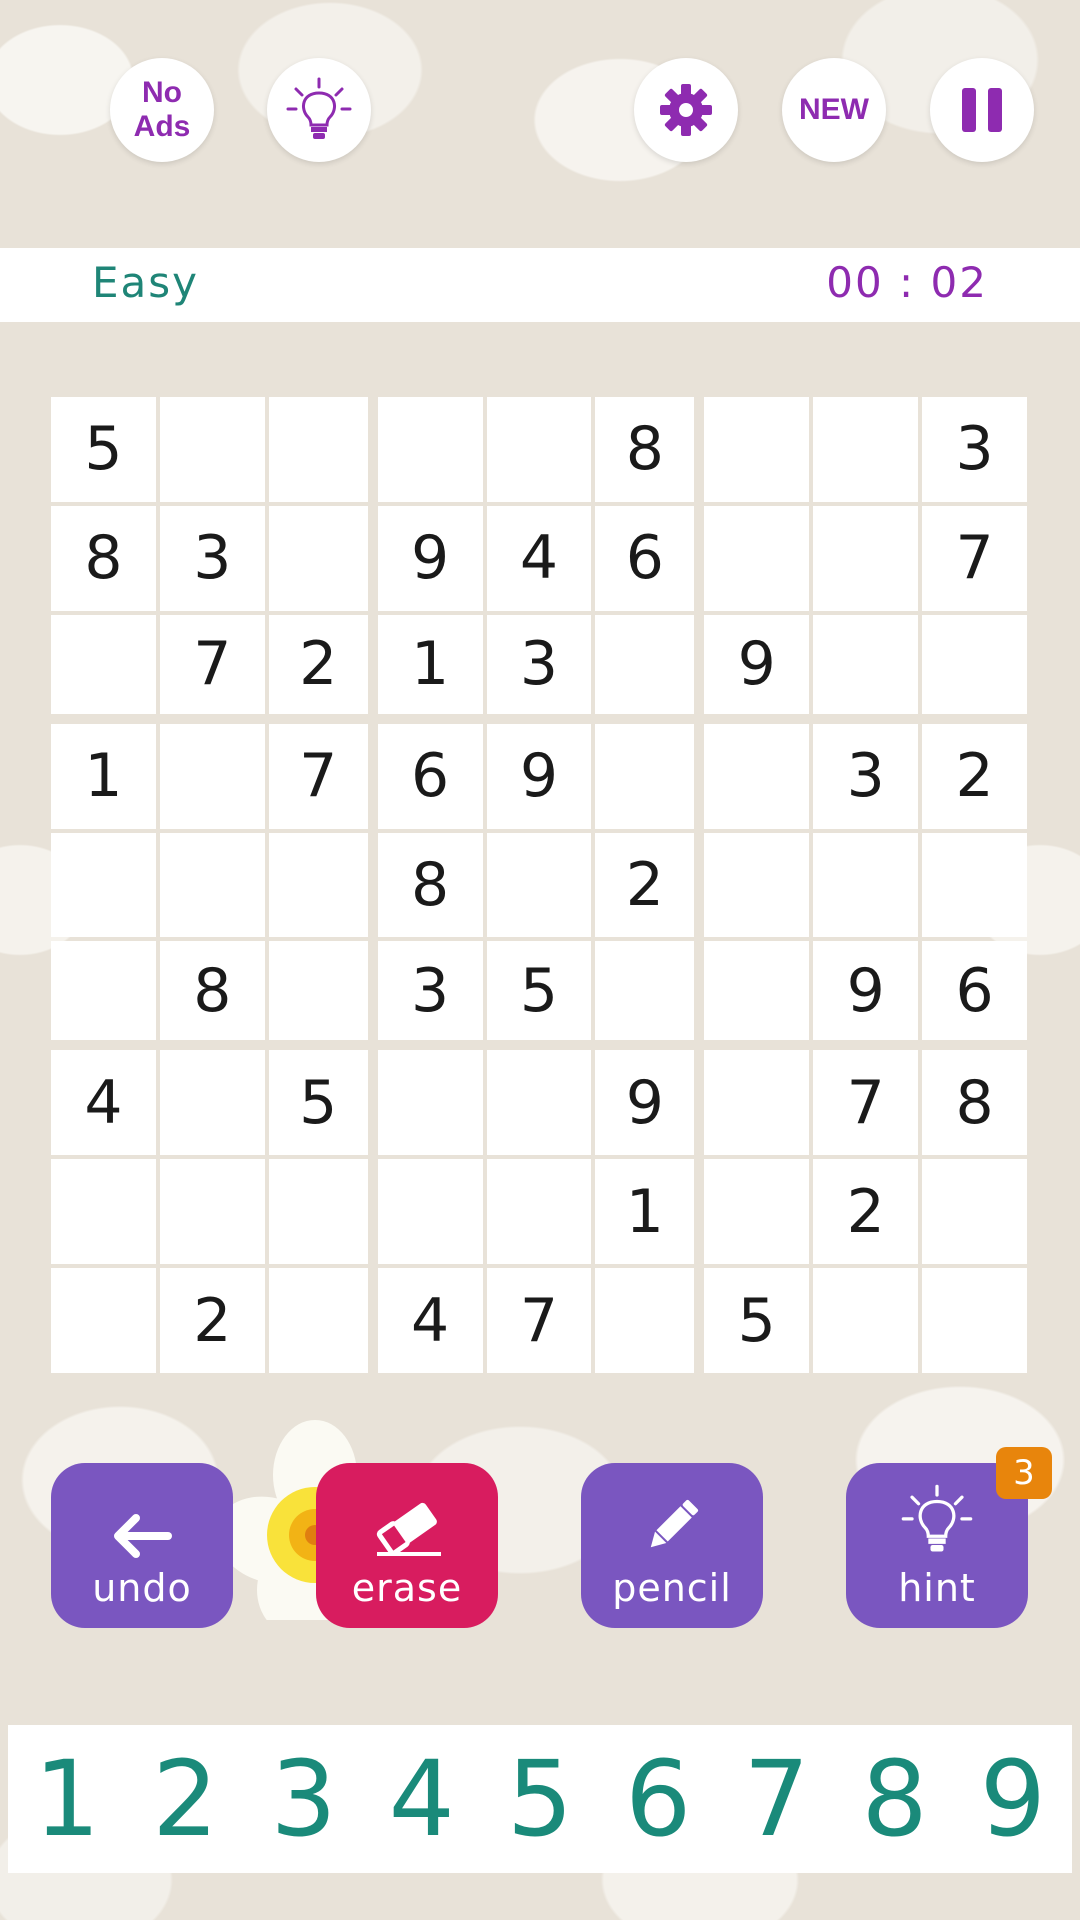 Image resolution: width=1080 pixels, height=1920 pixels. What do you see at coordinates (142, 1545) in the screenshot?
I see `undo-button: undo` at bounding box center [142, 1545].